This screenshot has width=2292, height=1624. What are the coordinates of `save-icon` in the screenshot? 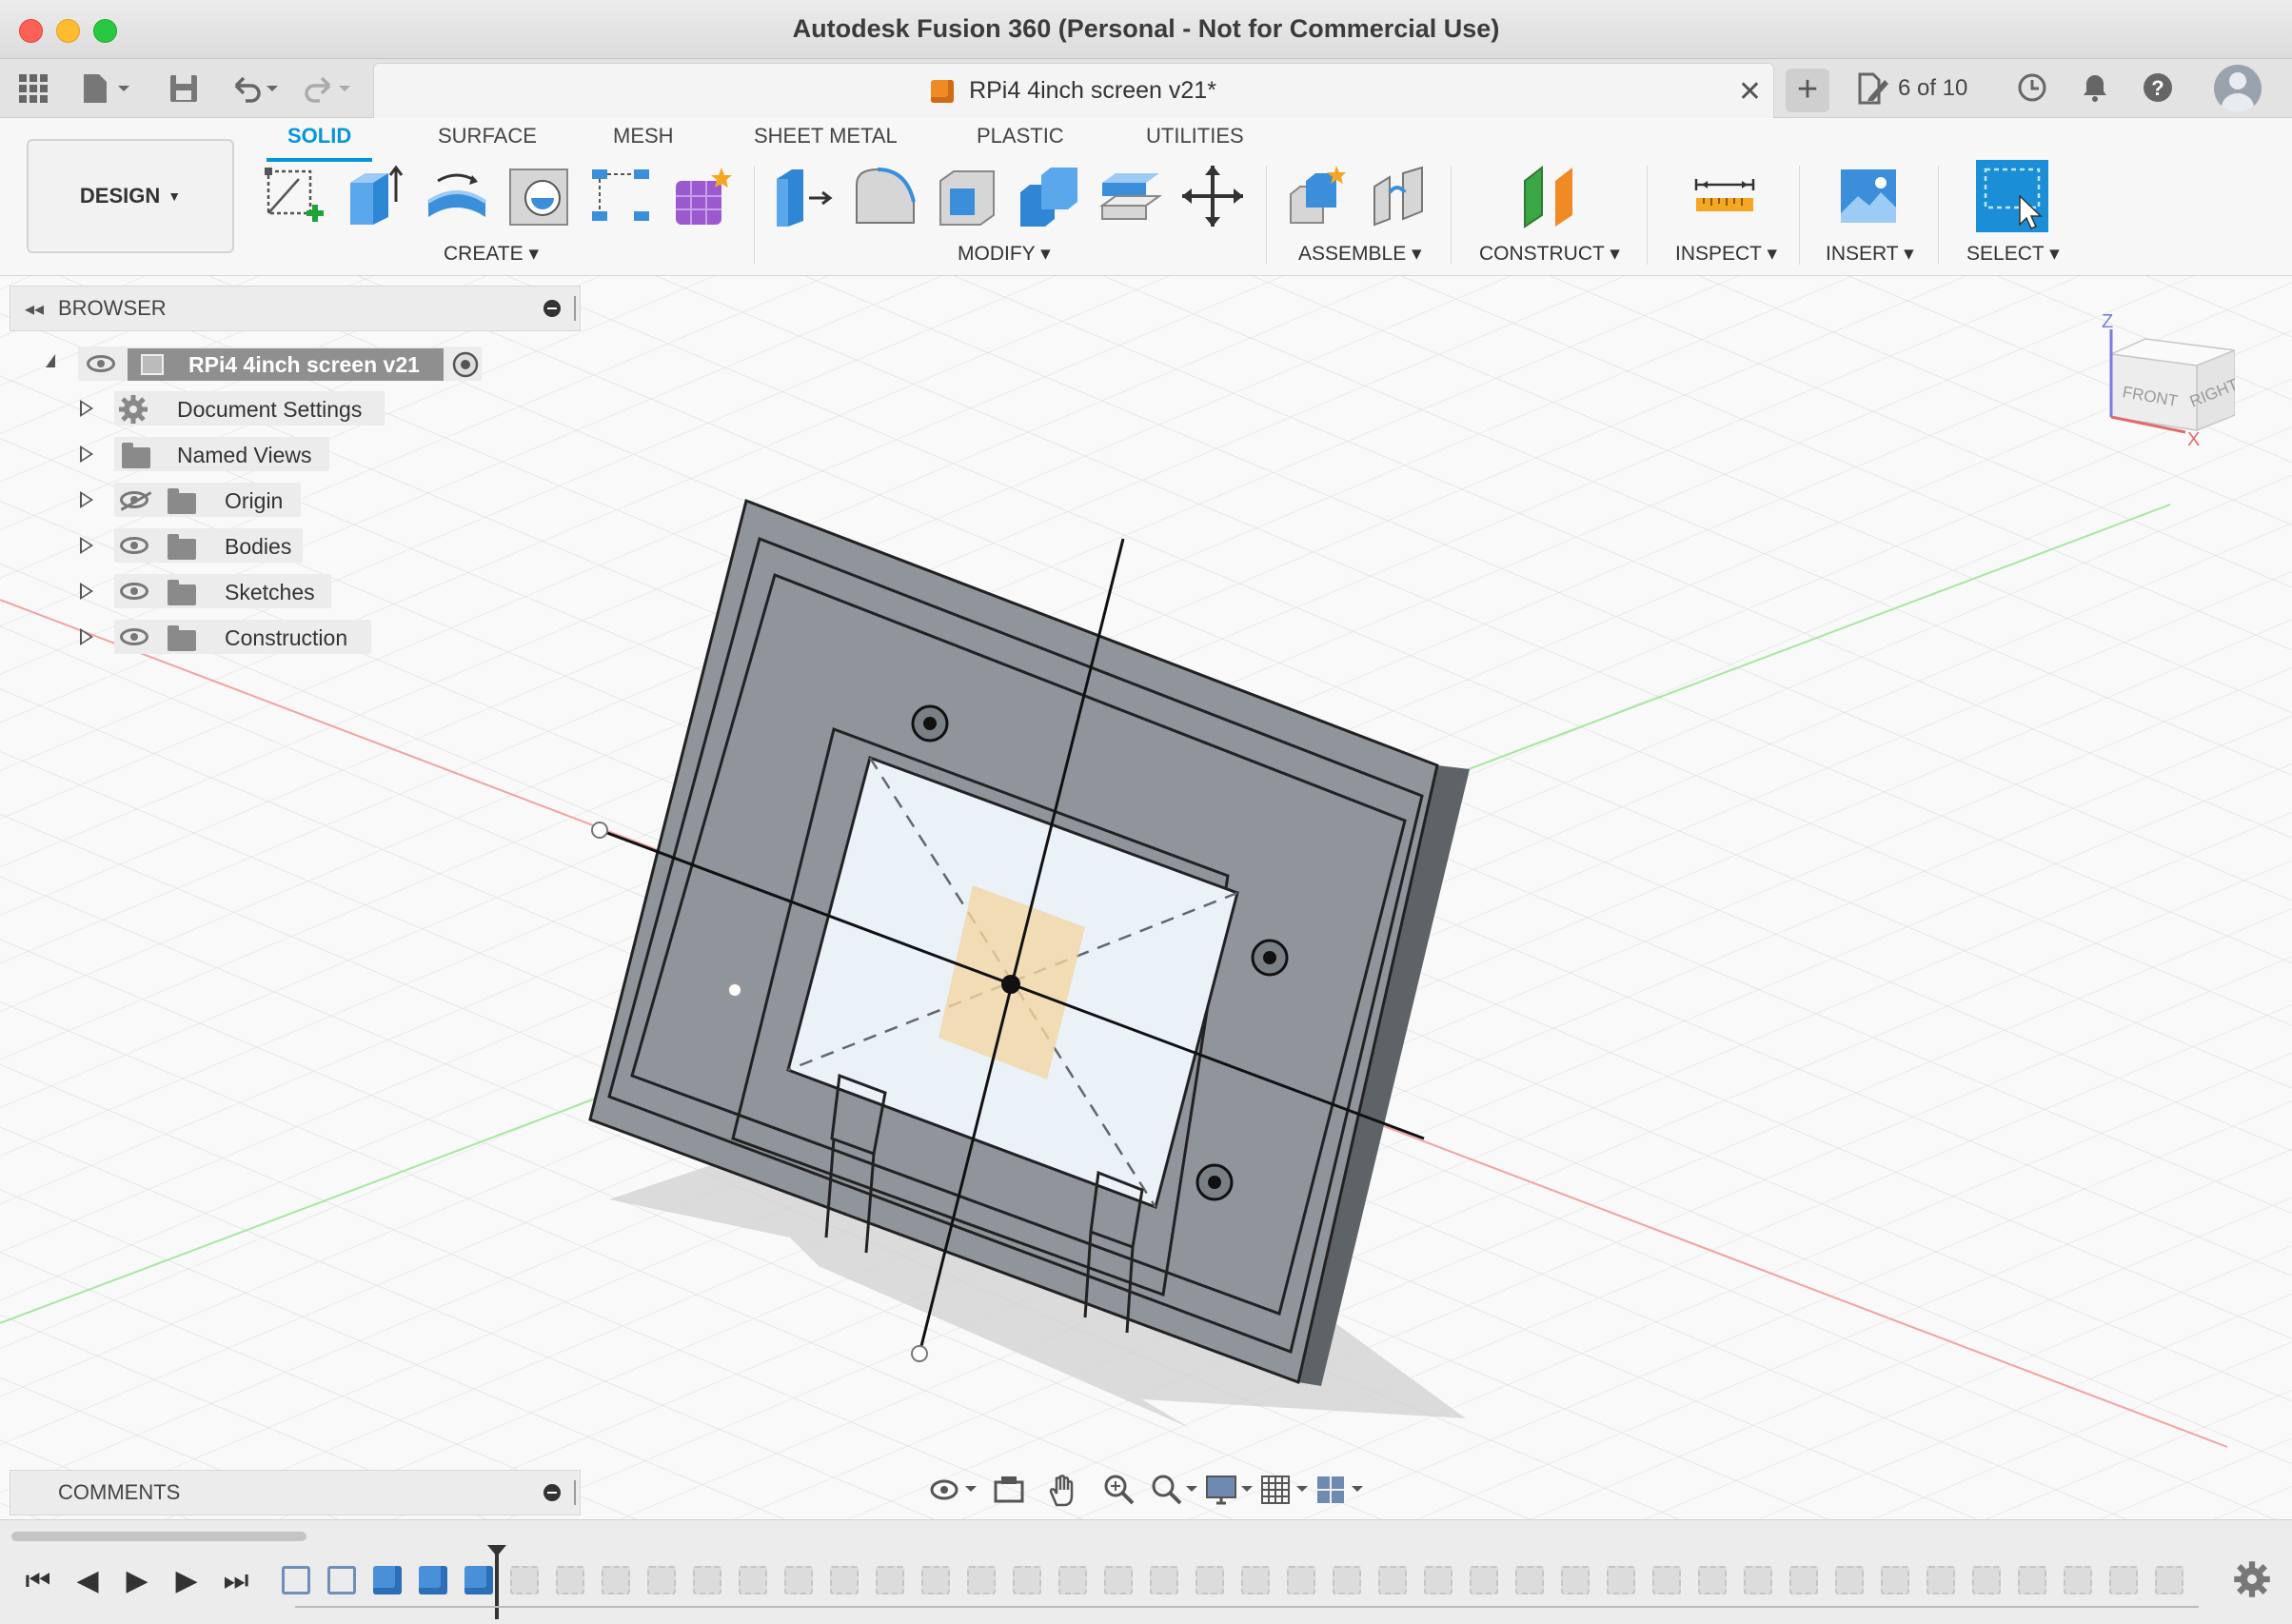 It's located at (184, 88).